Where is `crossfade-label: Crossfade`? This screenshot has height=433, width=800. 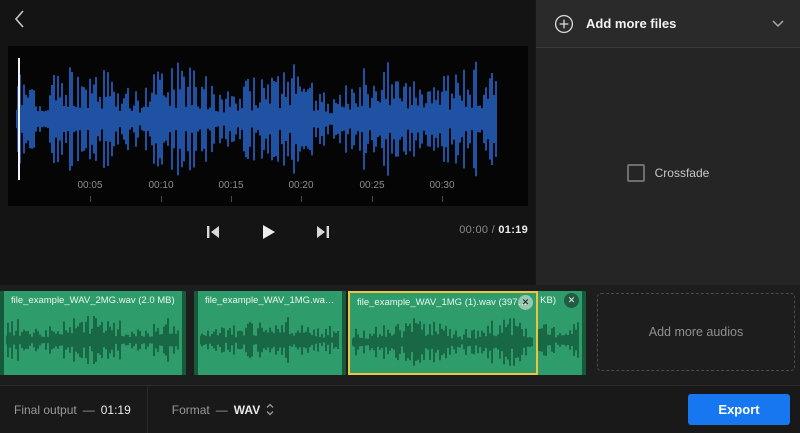
crossfade-label: Crossfade is located at coordinates (682, 173).